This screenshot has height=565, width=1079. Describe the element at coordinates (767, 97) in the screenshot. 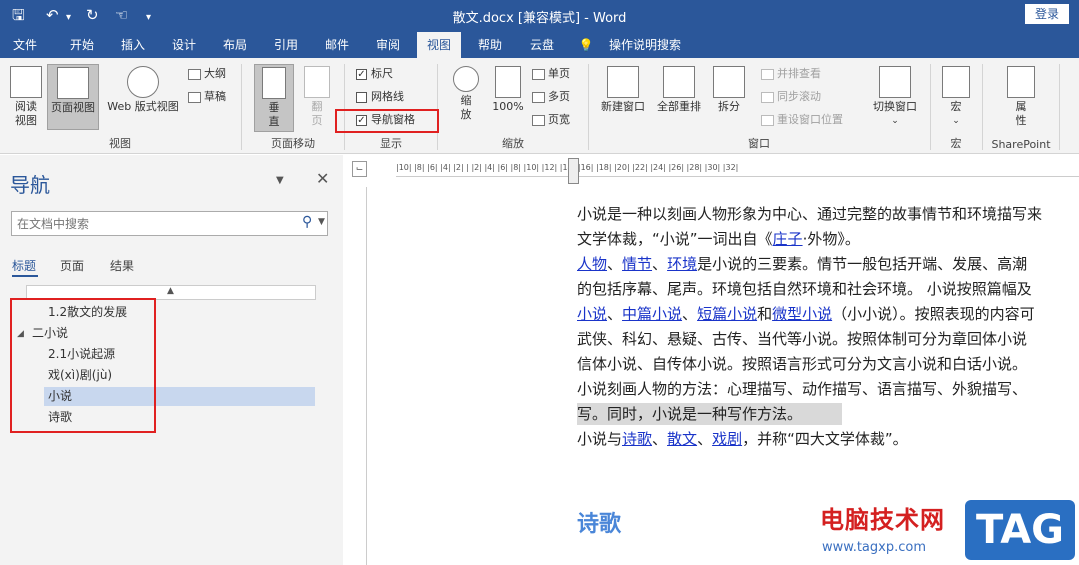

I see `sync-scroll-icon` at that location.